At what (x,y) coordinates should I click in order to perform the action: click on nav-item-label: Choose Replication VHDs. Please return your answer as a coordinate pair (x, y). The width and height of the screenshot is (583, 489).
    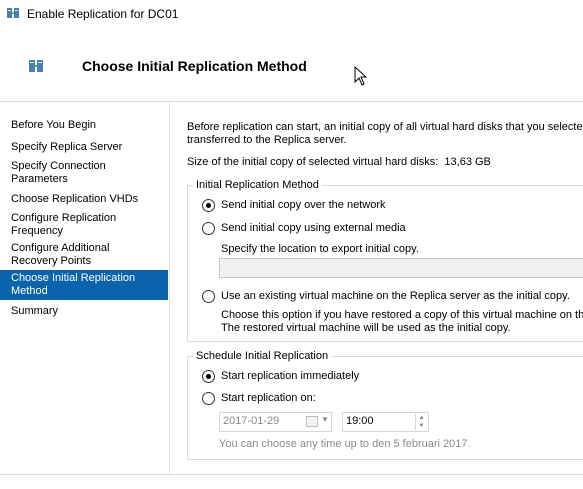
    Looking at the image, I should click on (75, 199).